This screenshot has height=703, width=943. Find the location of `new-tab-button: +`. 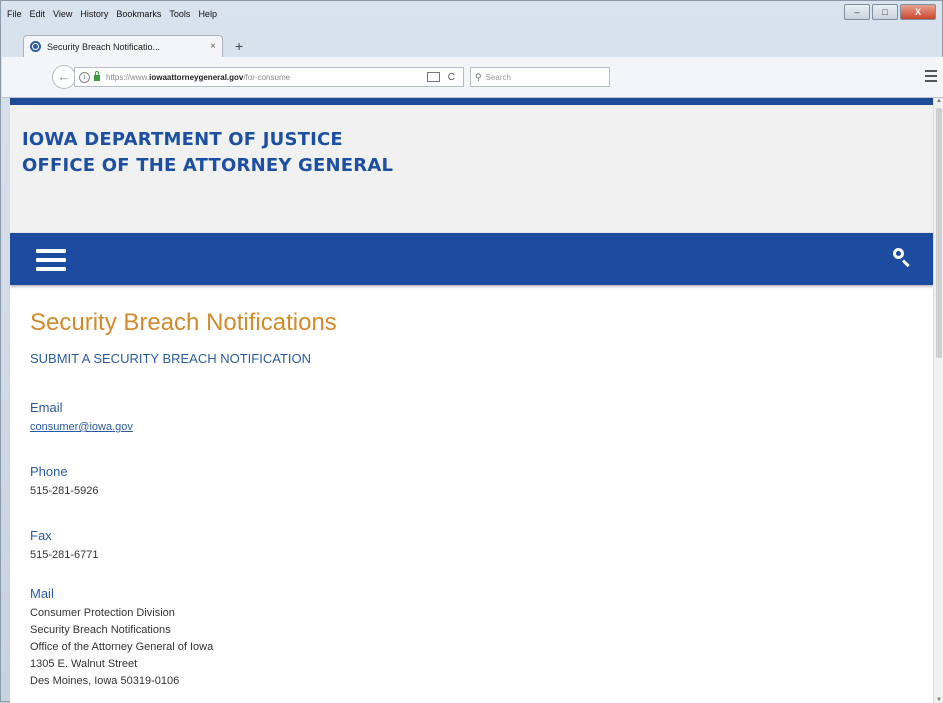

new-tab-button: + is located at coordinates (239, 46).